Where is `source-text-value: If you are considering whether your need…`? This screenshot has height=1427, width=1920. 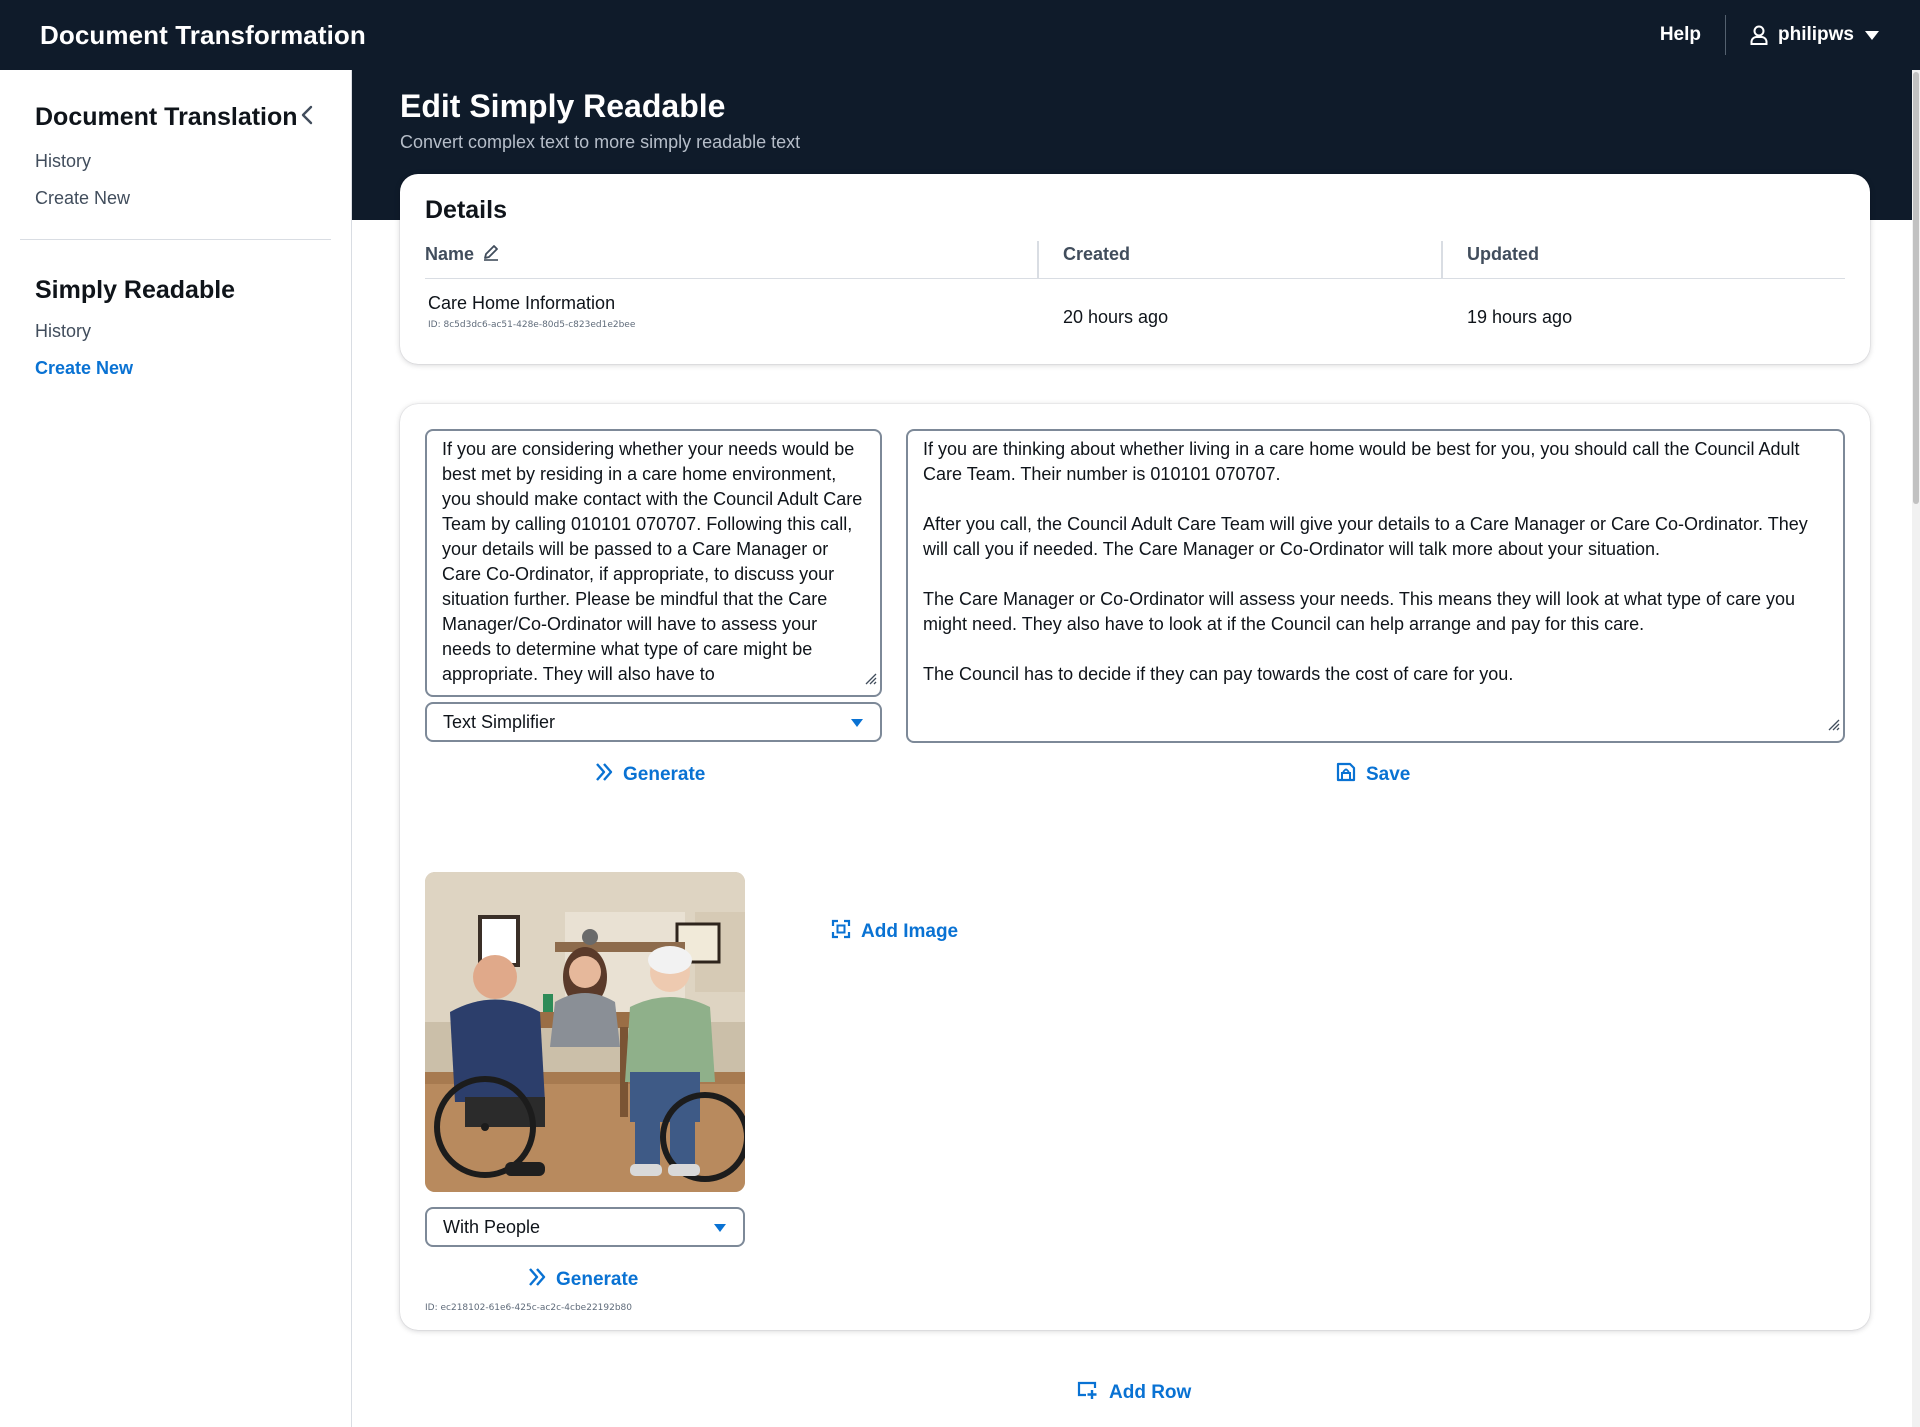 source-text-value: If you are considering whether your need… is located at coordinates (652, 561).